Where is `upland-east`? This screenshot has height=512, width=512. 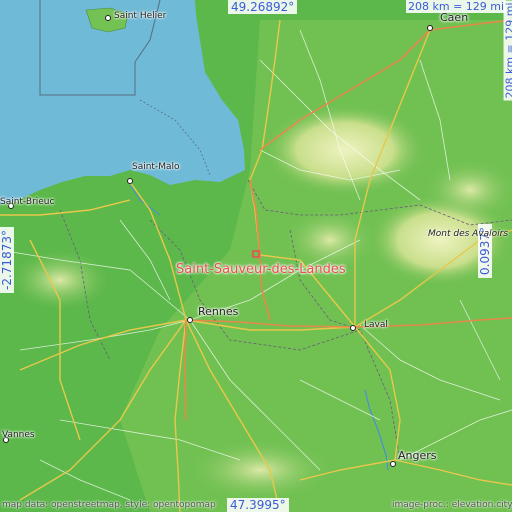 upland-east is located at coordinates (468, 190).